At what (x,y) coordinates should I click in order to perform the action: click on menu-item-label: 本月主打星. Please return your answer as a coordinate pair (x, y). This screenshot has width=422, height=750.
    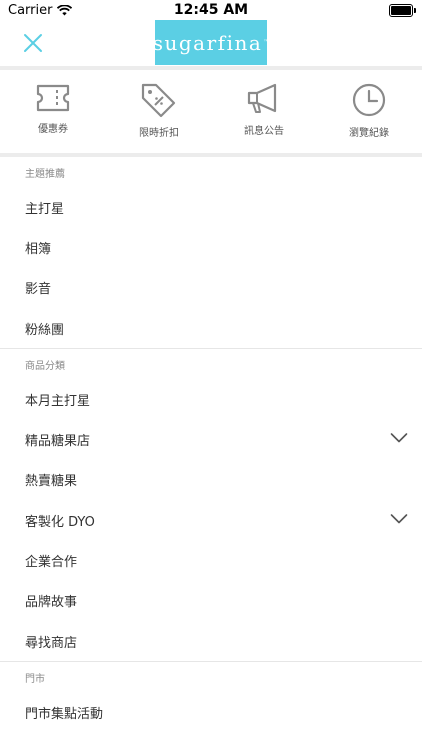
    Looking at the image, I should click on (58, 401).